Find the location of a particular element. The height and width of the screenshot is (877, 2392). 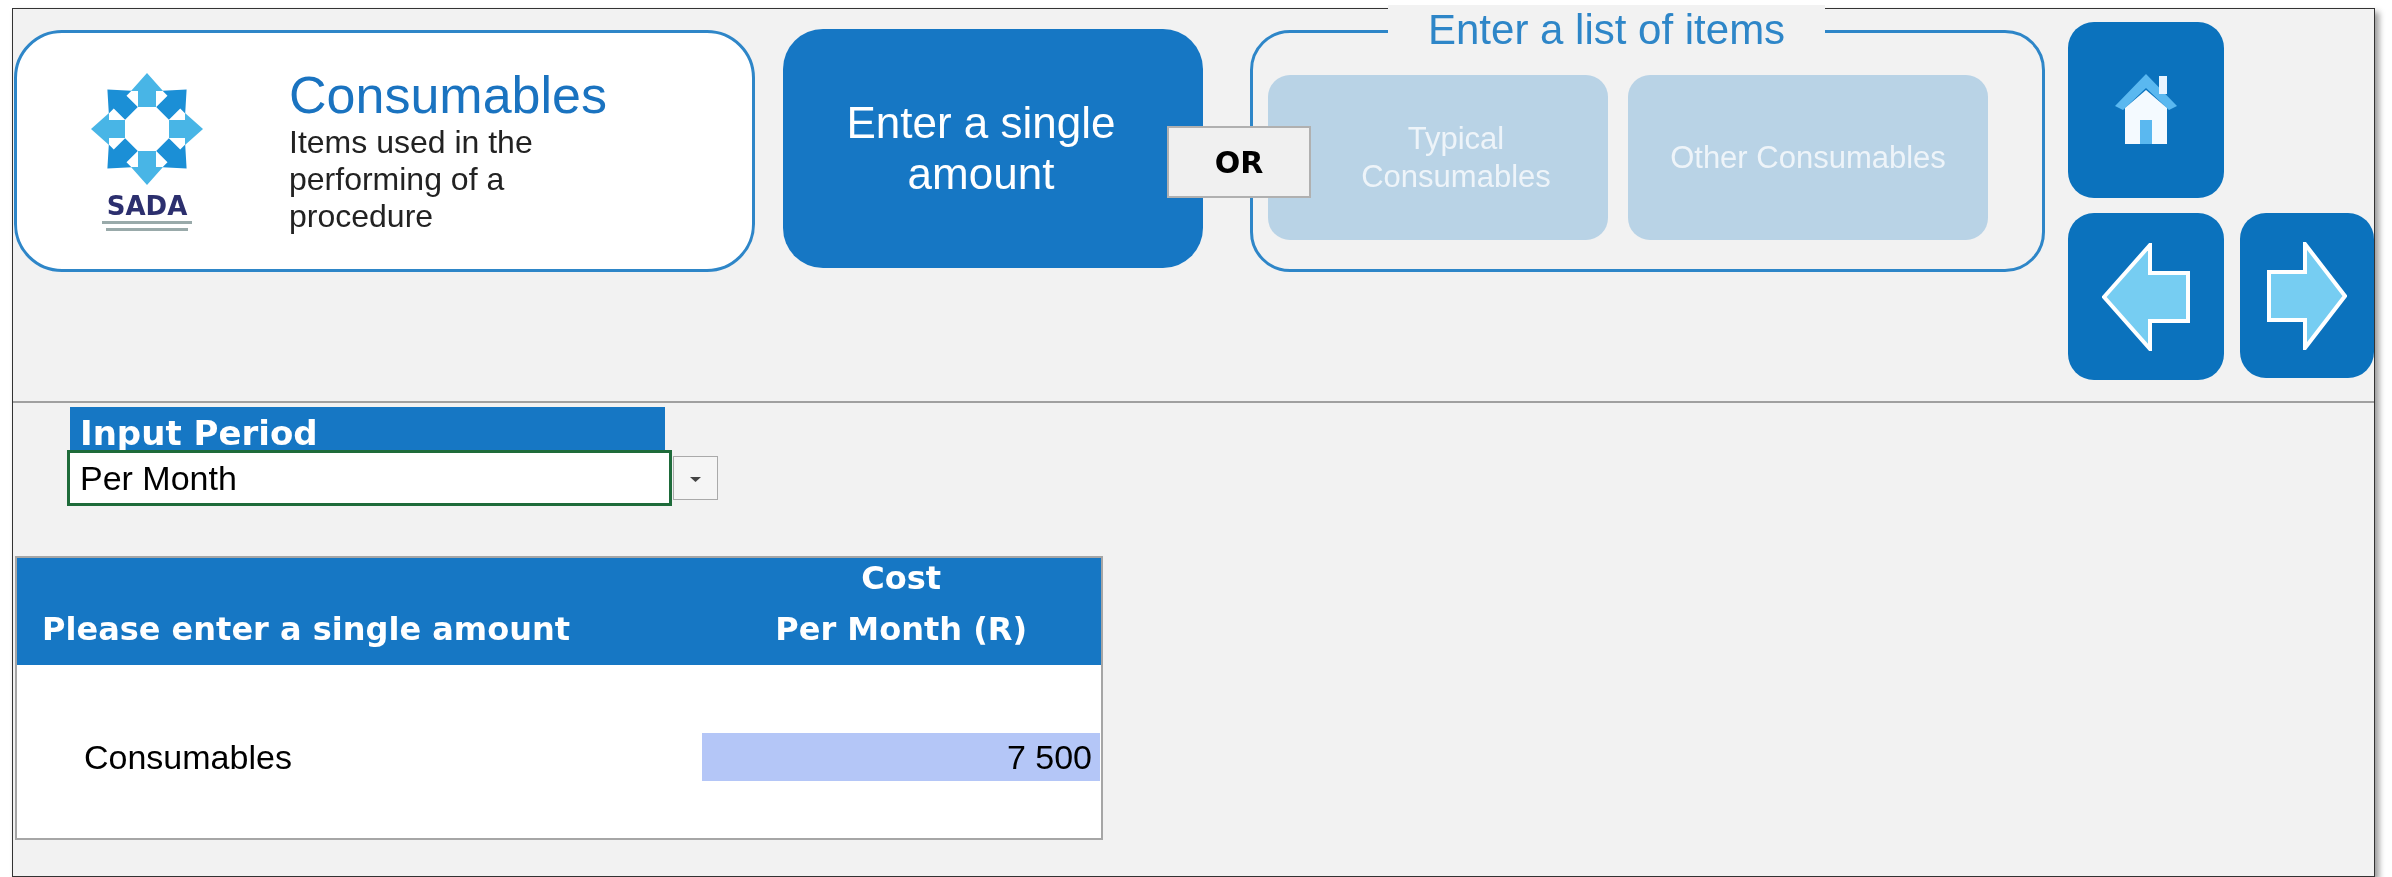

amount-input: 7 500 is located at coordinates (901, 757).